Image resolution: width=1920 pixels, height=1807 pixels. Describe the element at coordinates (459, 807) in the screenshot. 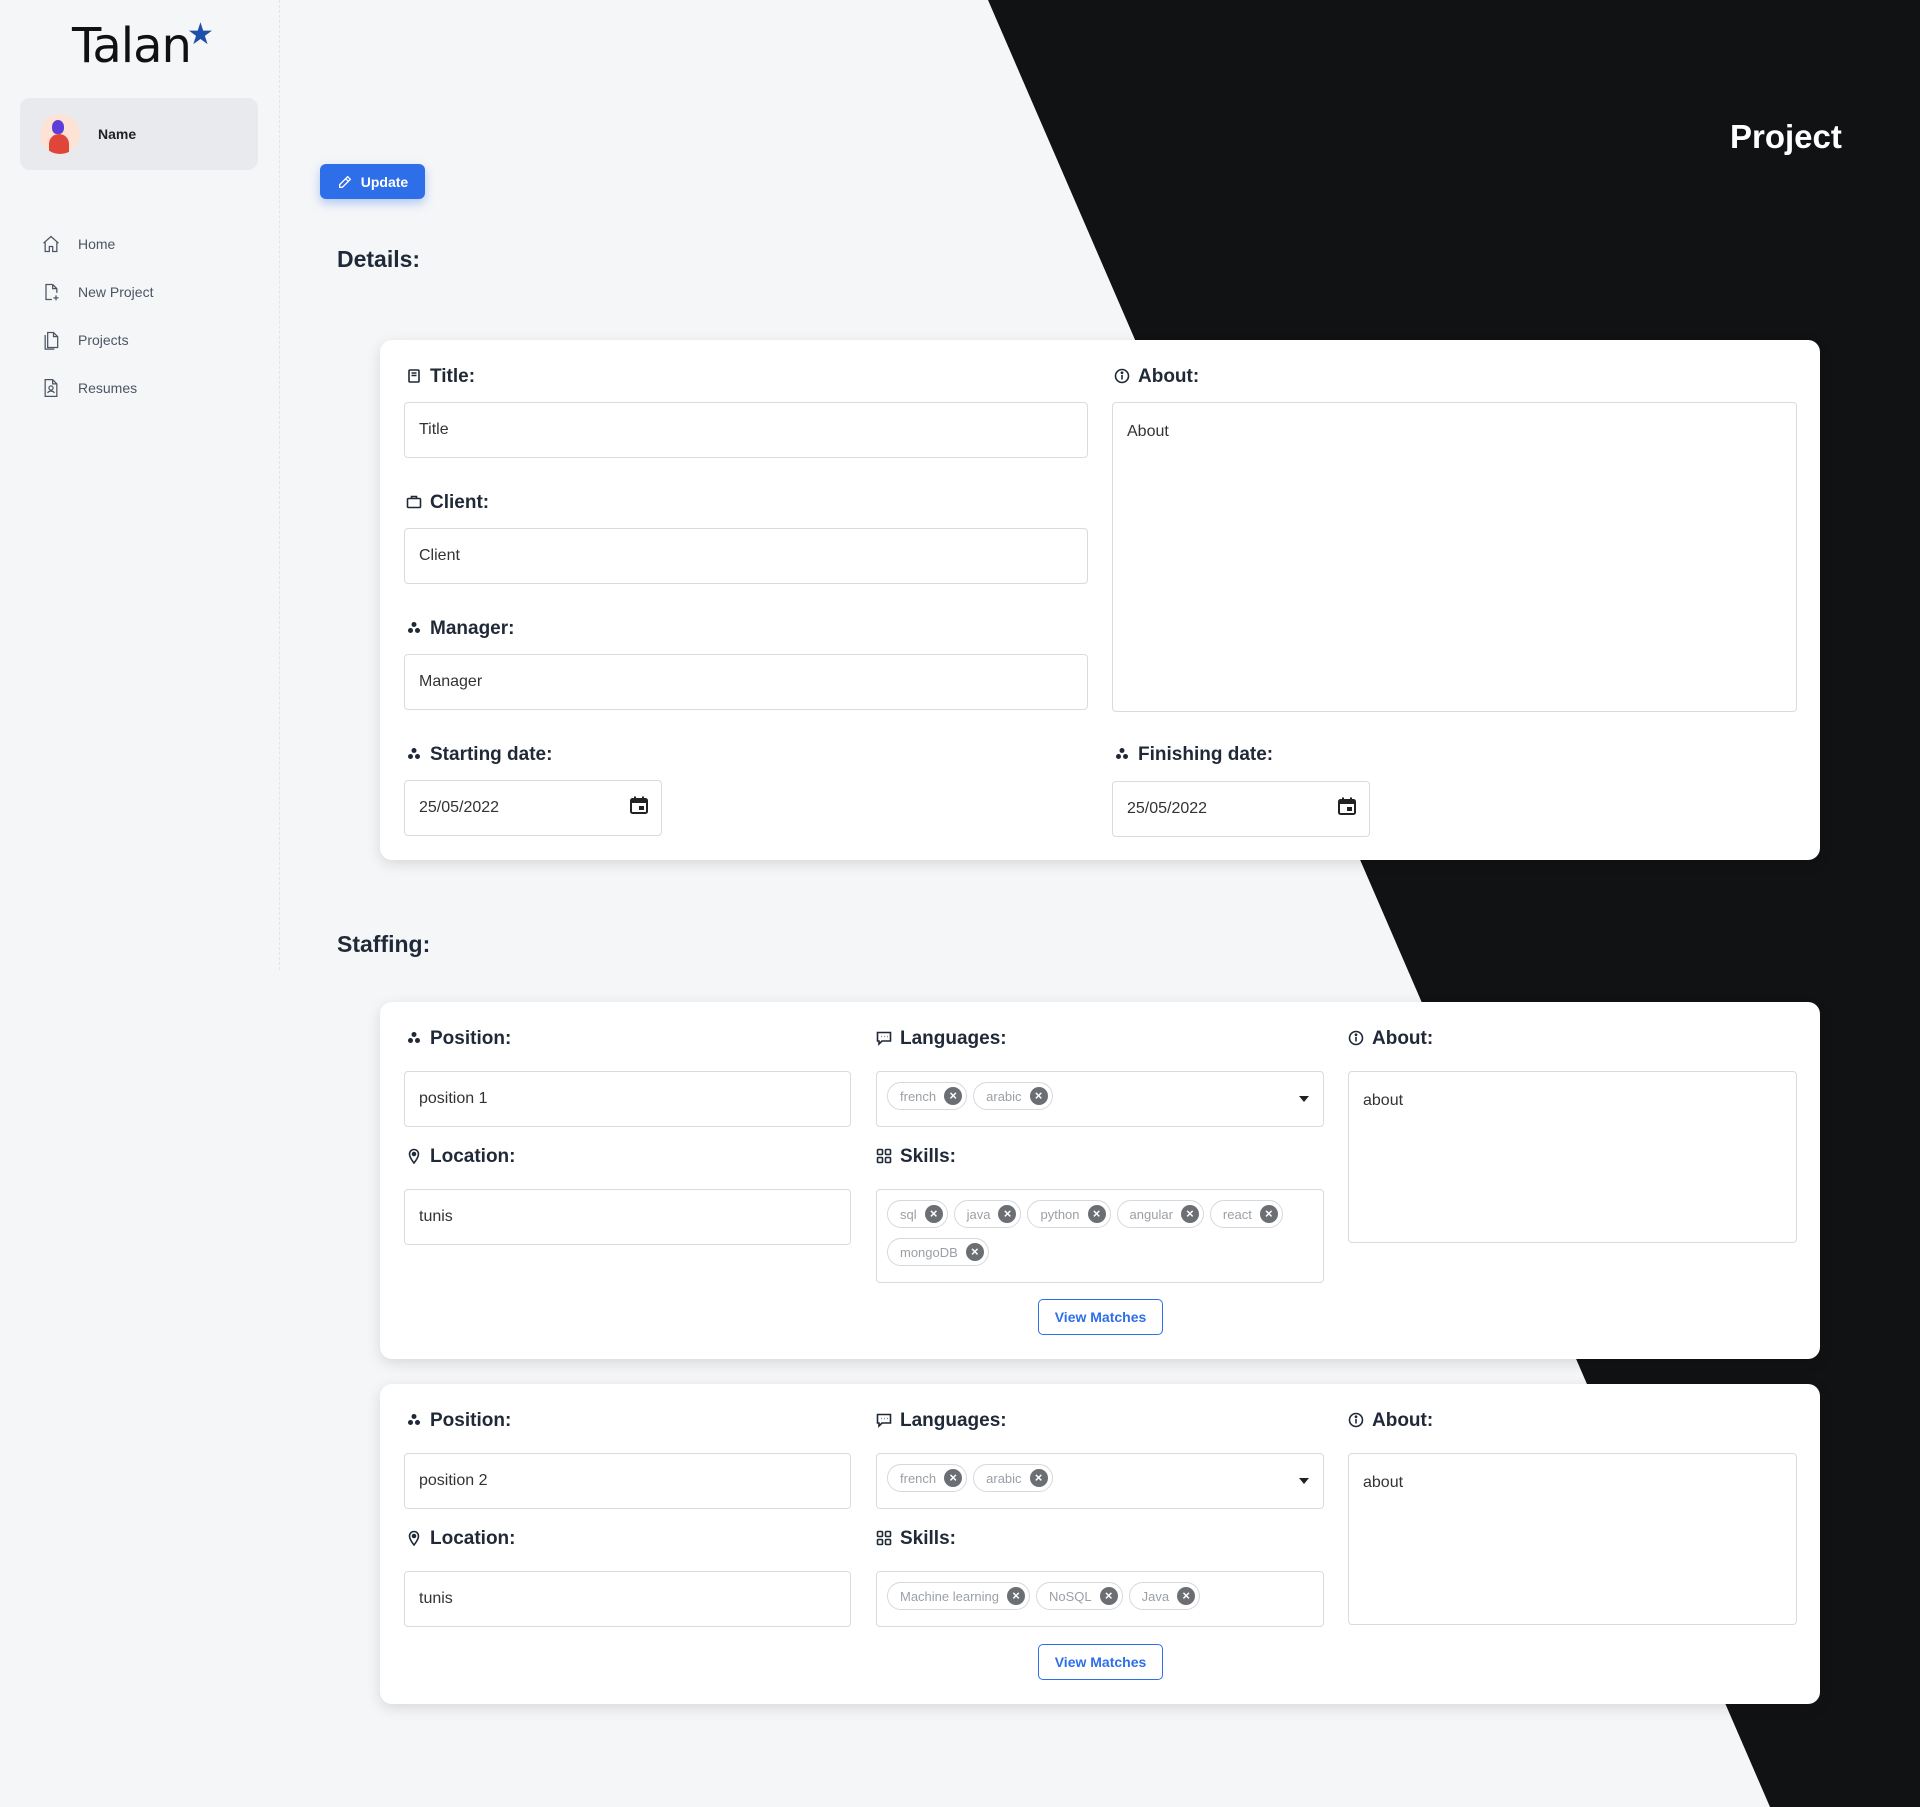

I see `starting-date-value: 25/05/2022` at that location.